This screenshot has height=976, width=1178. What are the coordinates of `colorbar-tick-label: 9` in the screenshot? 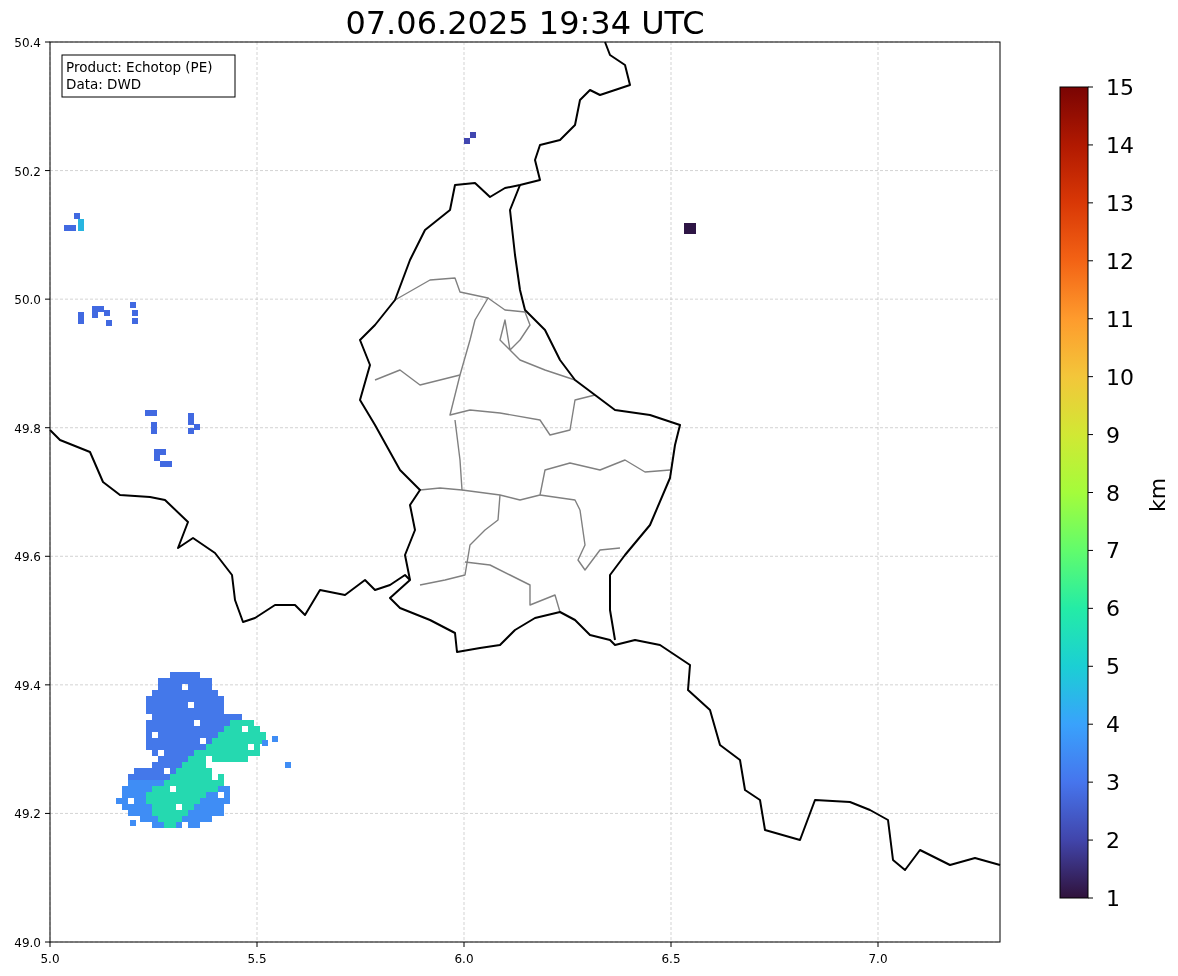 It's located at (1113, 435).